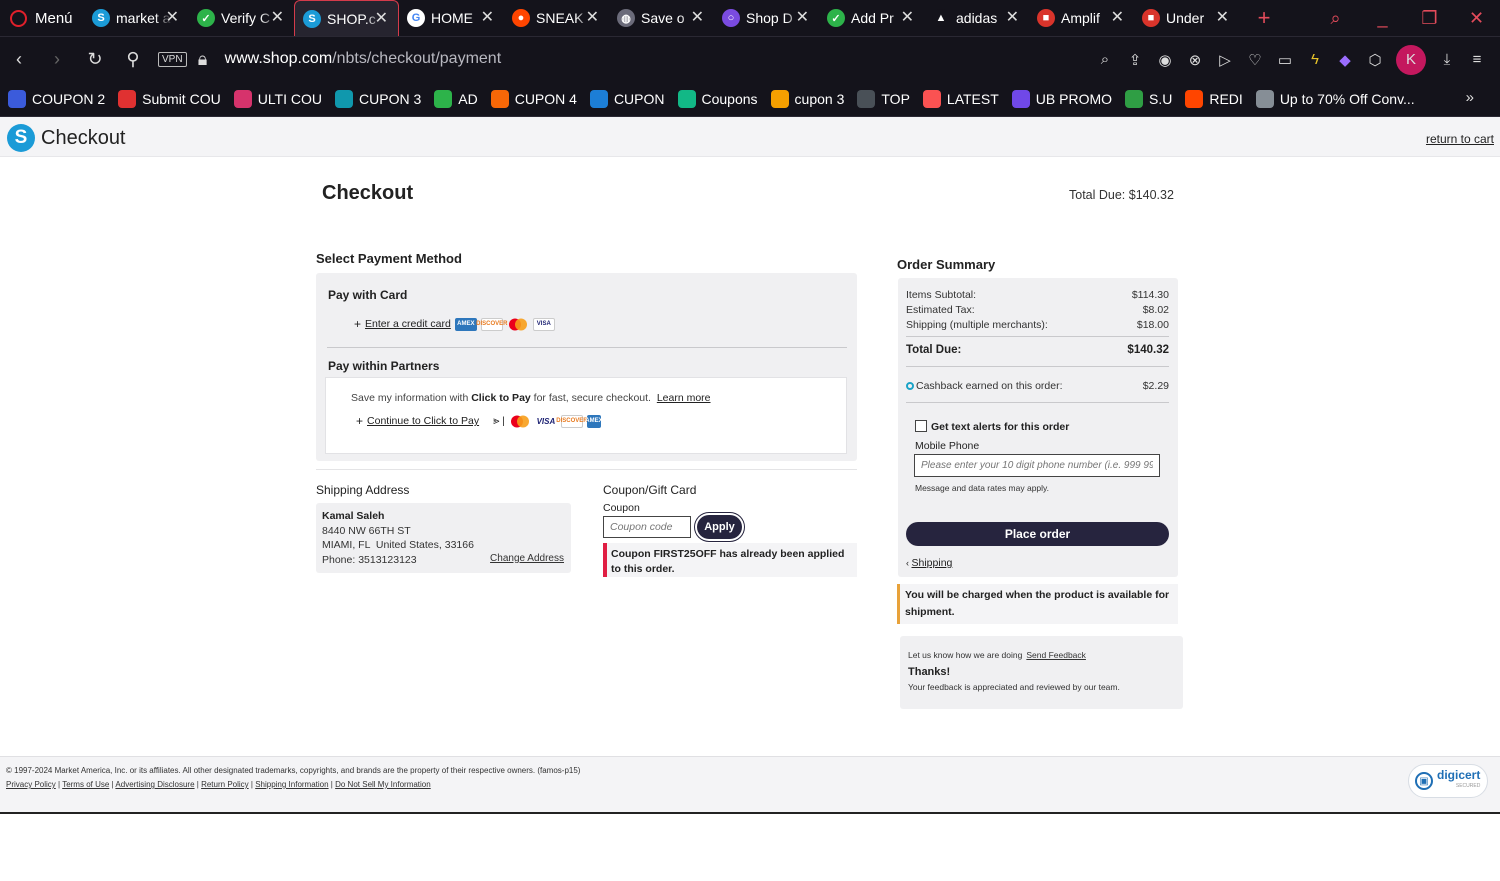 Image resolution: width=1500 pixels, height=881 pixels. I want to click on profile-avatar: K, so click(1411, 59).